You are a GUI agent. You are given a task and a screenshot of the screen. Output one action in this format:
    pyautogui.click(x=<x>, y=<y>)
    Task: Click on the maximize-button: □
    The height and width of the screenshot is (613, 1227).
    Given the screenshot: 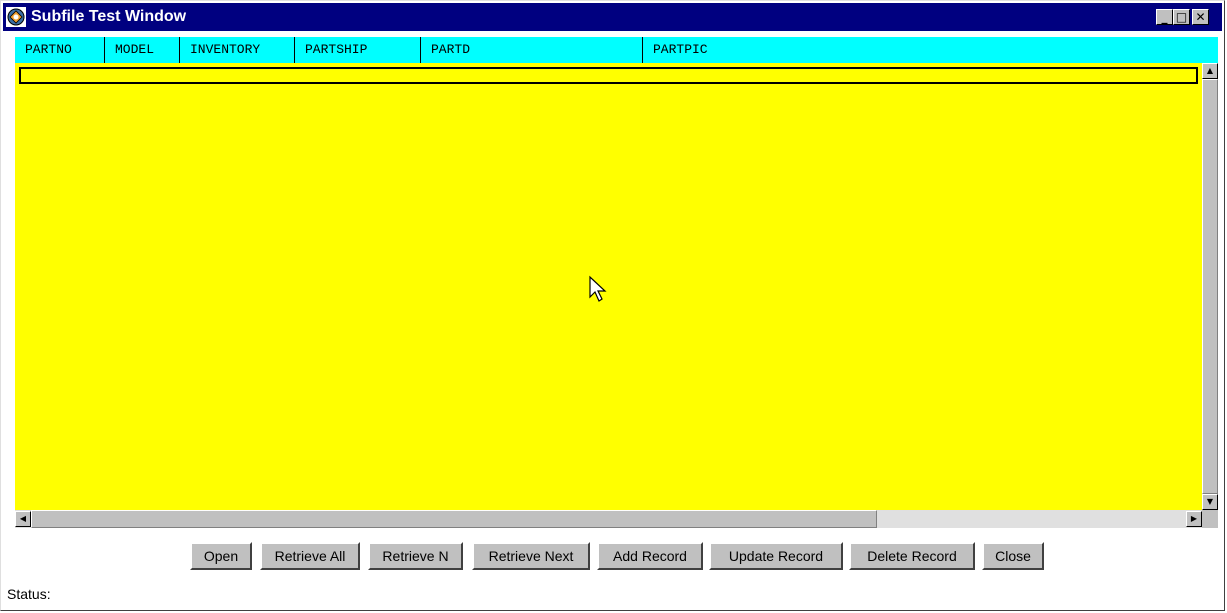 What is the action you would take?
    pyautogui.click(x=1181, y=17)
    